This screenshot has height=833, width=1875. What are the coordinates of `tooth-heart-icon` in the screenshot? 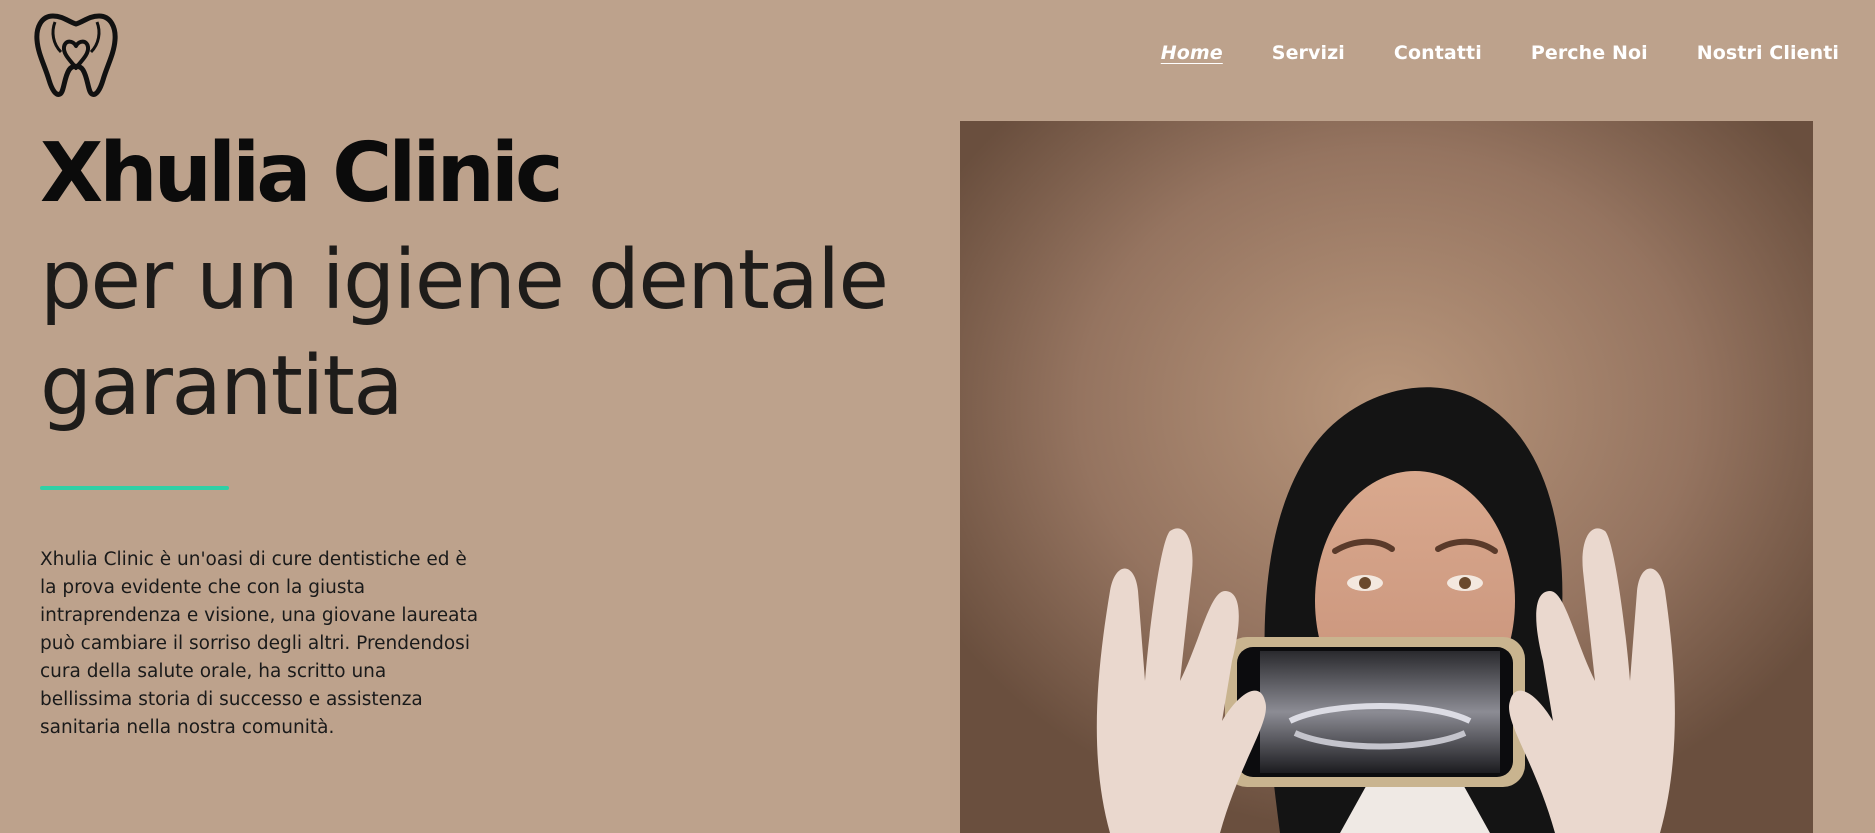 It's located at (76, 55).